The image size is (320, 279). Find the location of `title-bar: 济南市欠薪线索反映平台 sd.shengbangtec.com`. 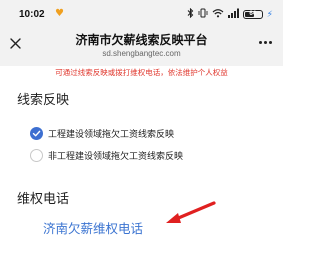

title-bar: 济南市欠薪线索反映平台 sd.shengbangtec.com is located at coordinates (141, 47).